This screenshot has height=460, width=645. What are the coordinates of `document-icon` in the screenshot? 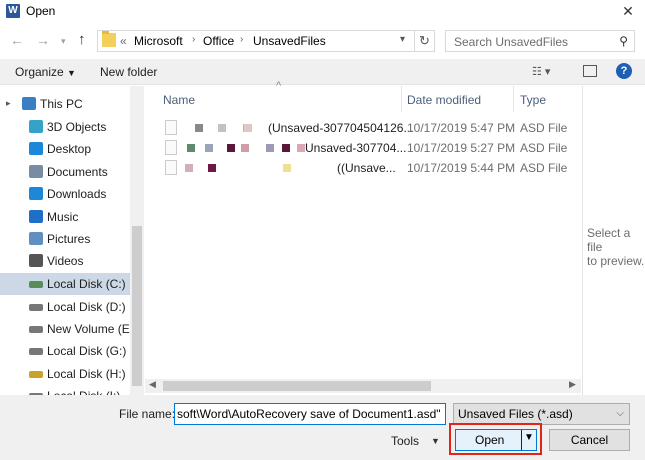 It's located at (36, 171).